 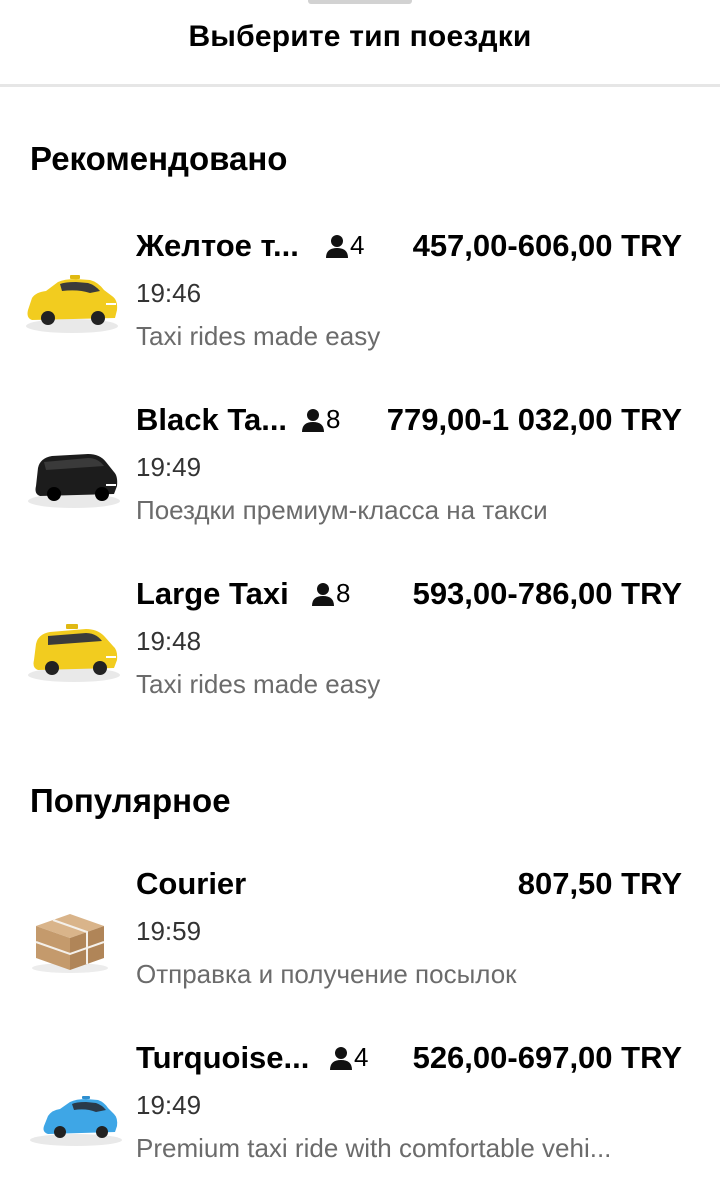 What do you see at coordinates (159, 158) in the screenshot?
I see `section-title-recommended: Рекомендовано` at bounding box center [159, 158].